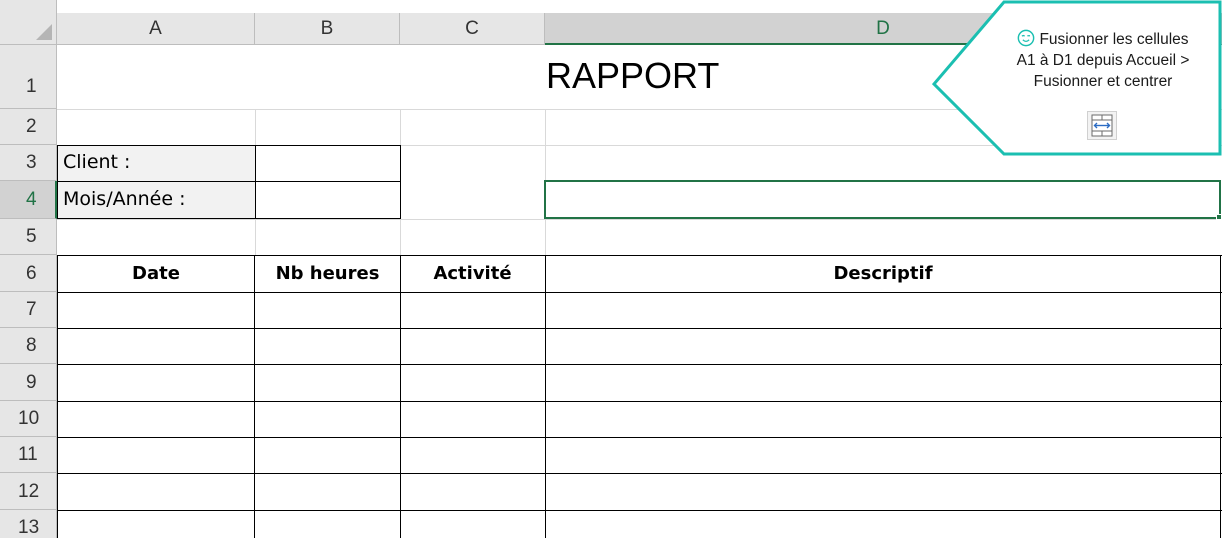 This screenshot has height=538, width=1222. Describe the element at coordinates (1102, 125) in the screenshot. I see `merge-center-icon` at that location.